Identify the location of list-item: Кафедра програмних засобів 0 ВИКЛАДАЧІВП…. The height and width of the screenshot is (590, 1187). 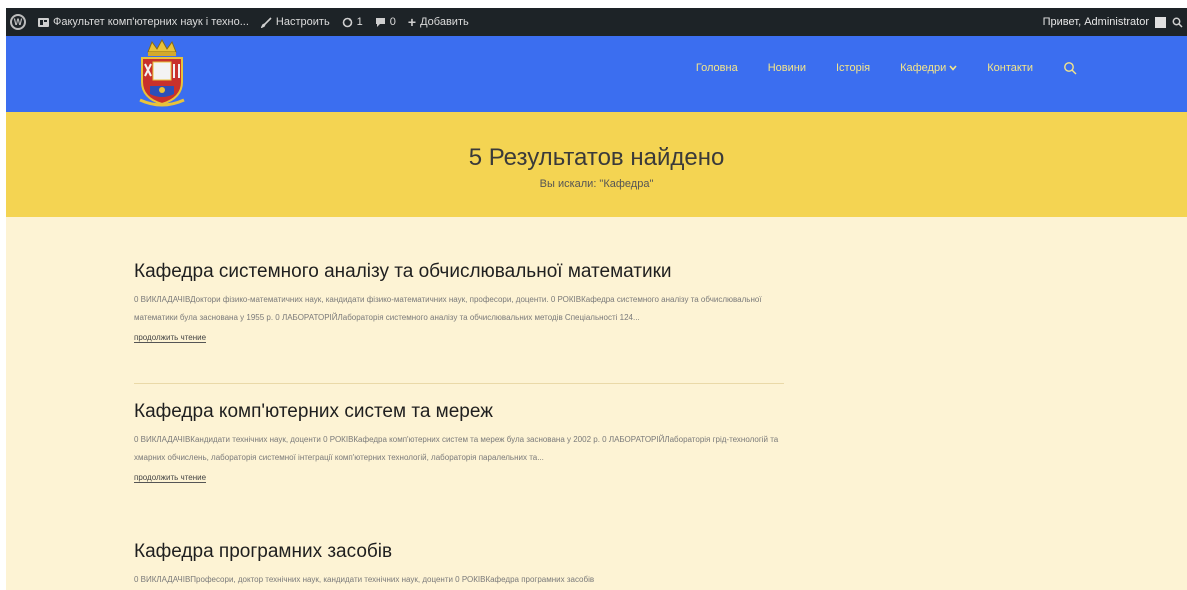
(459, 565).